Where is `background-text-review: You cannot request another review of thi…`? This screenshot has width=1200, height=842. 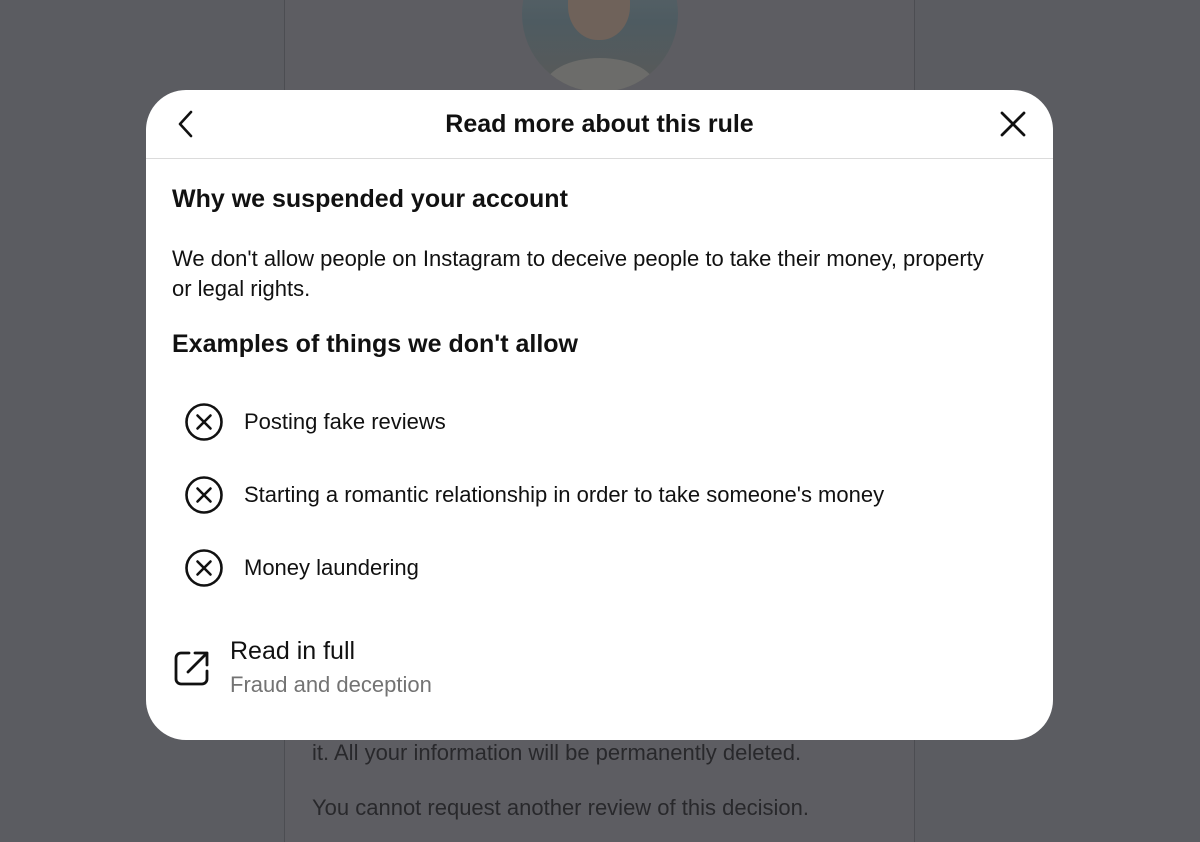 background-text-review: You cannot request another review of thi… is located at coordinates (560, 807).